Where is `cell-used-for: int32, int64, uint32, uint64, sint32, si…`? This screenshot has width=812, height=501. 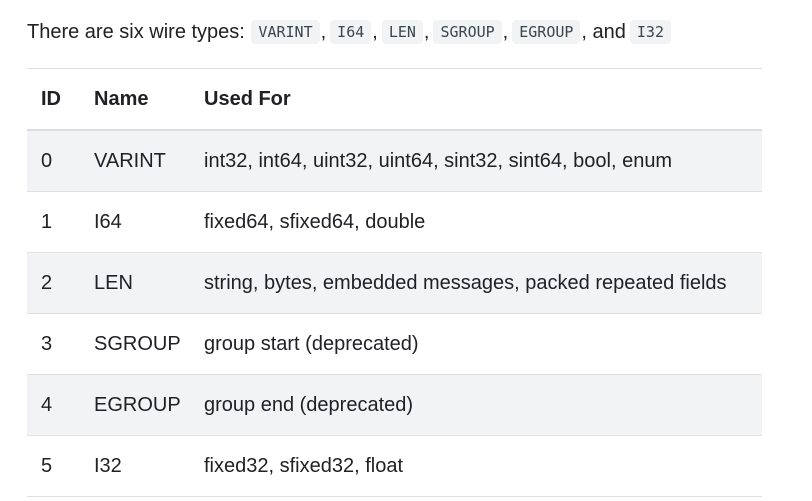 cell-used-for: int32, int64, uint32, uint64, sint32, si… is located at coordinates (438, 160).